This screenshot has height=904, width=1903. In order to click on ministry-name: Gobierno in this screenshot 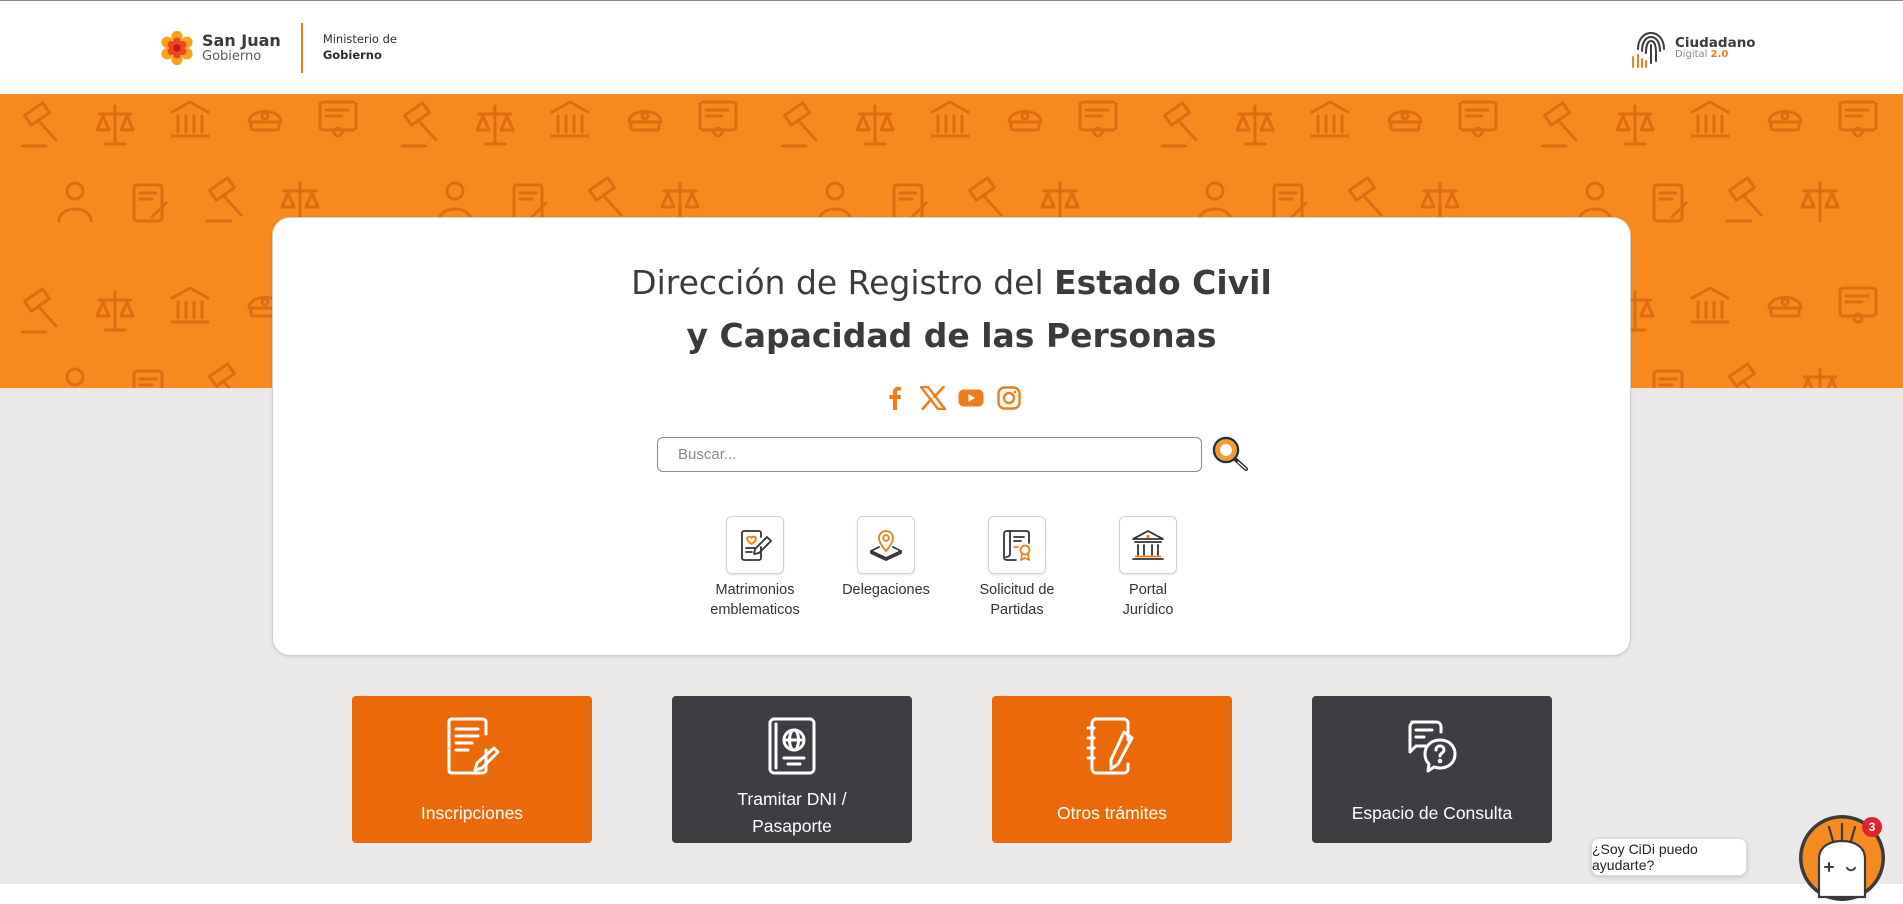, I will do `click(352, 55)`.